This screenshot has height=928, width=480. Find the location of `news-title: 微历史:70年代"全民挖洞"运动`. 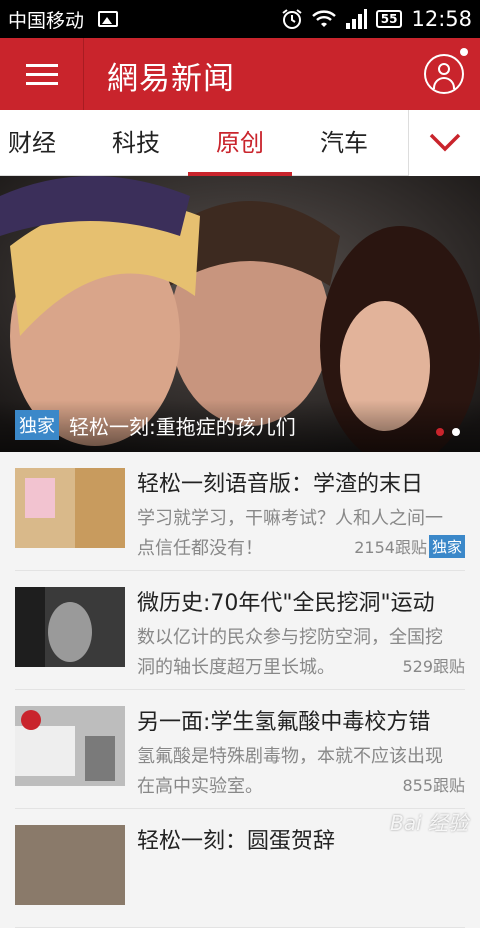

news-title: 微历史:70年代"全民挖洞"运动 is located at coordinates (286, 601).